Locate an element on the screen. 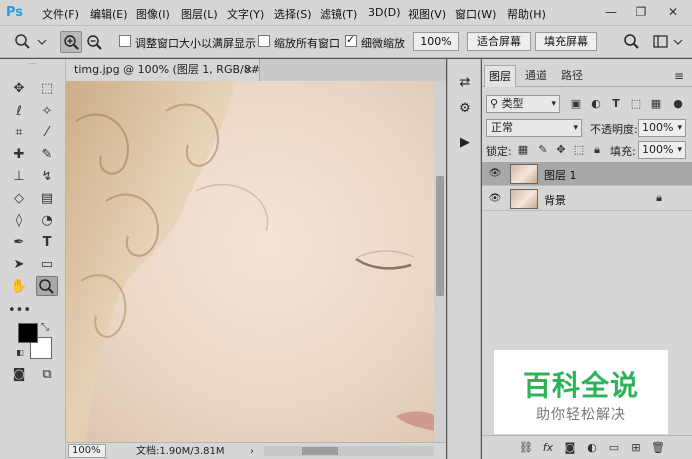 Image resolution: width=692 pixels, height=459 pixels. add-mask-icon: ◙ is located at coordinates (570, 448).